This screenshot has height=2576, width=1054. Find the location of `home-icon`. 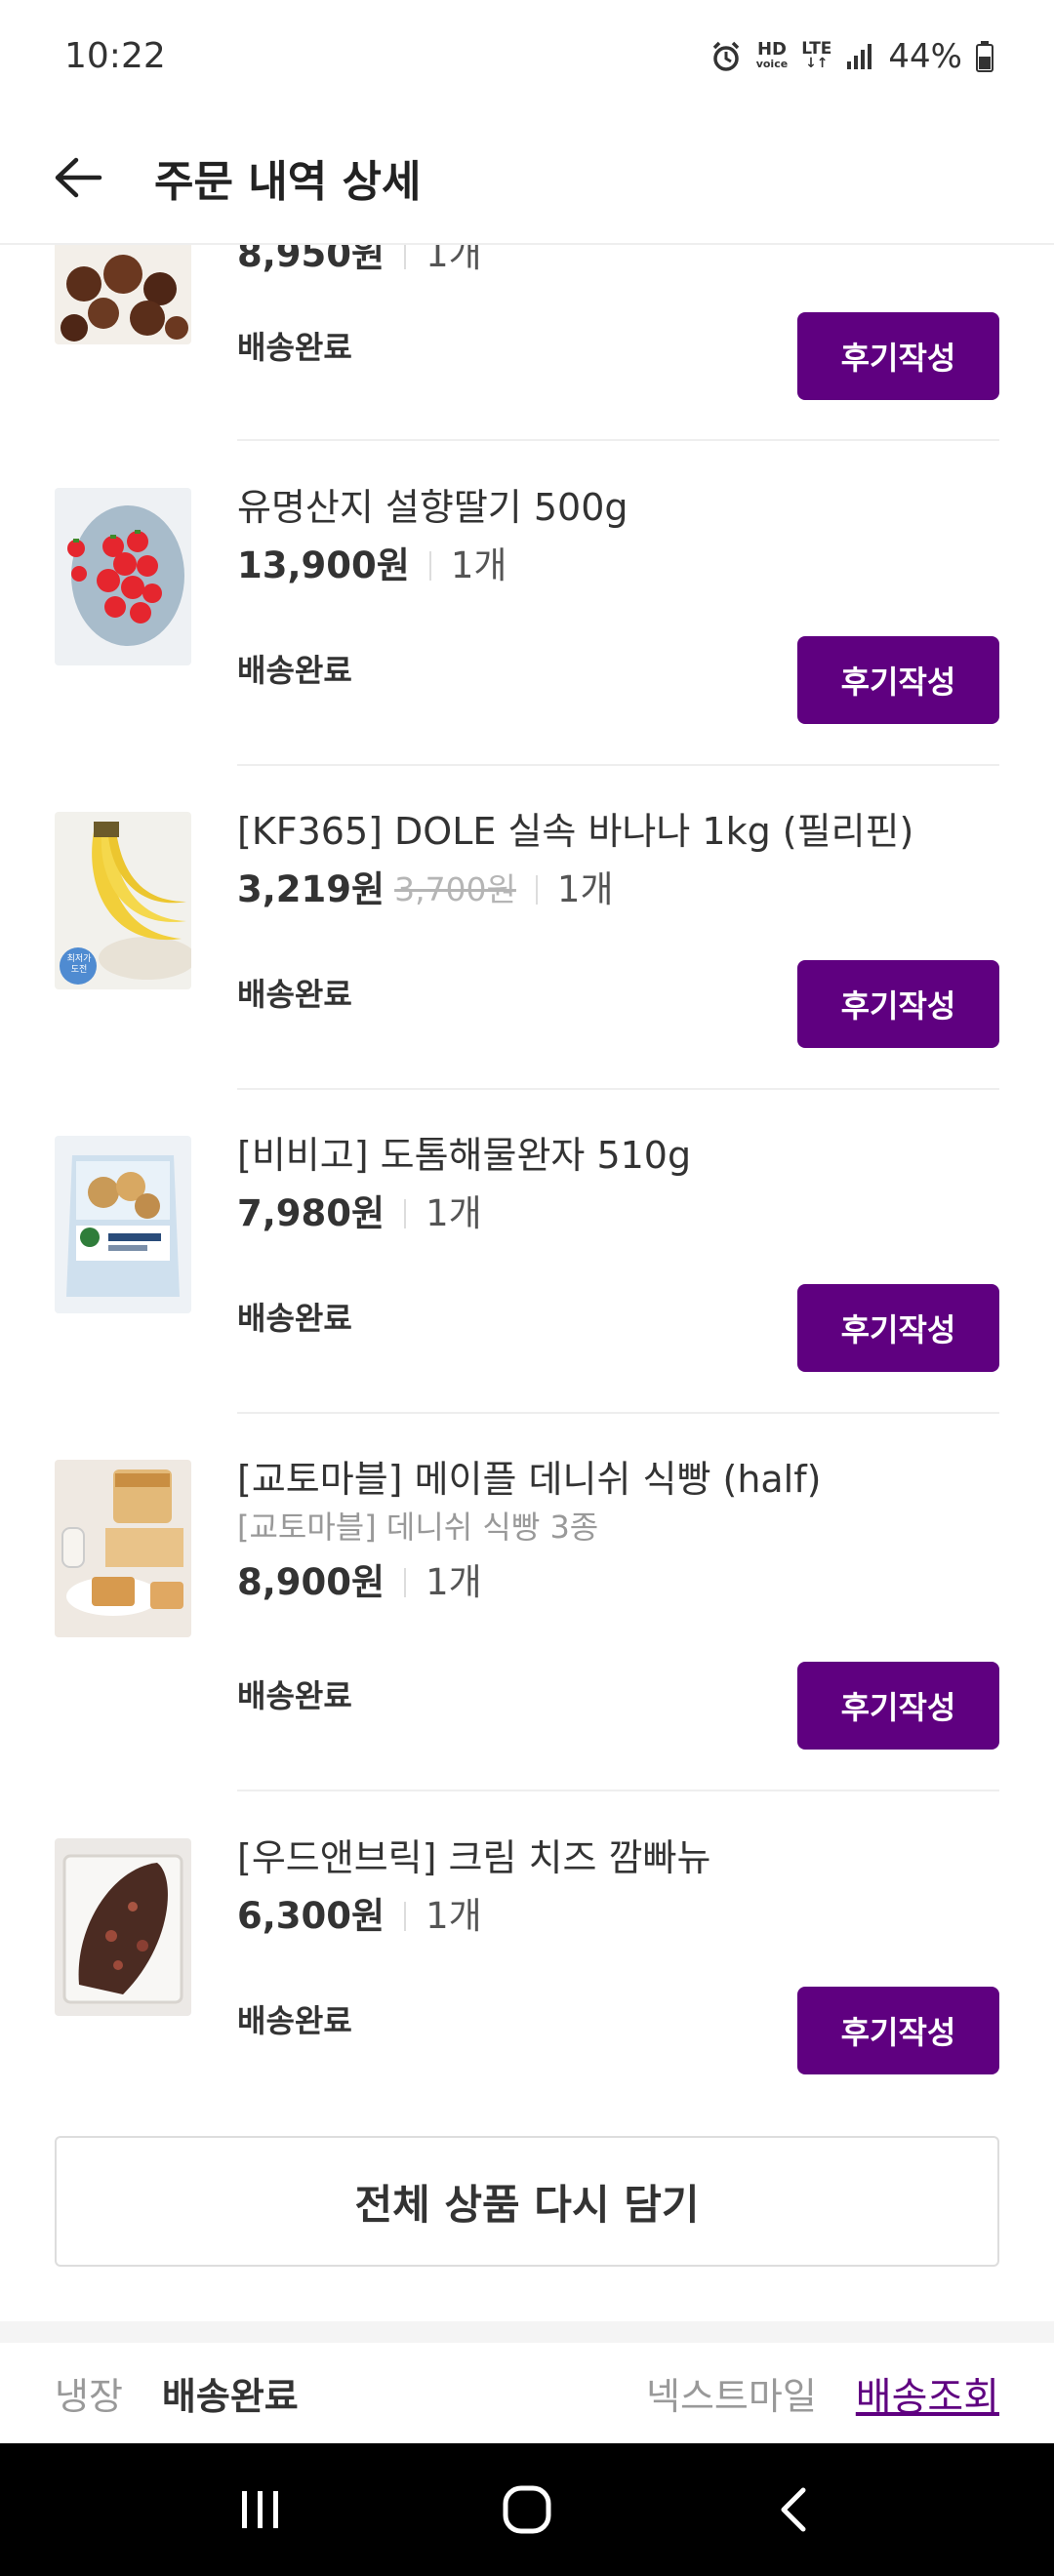

home-icon is located at coordinates (527, 2510).